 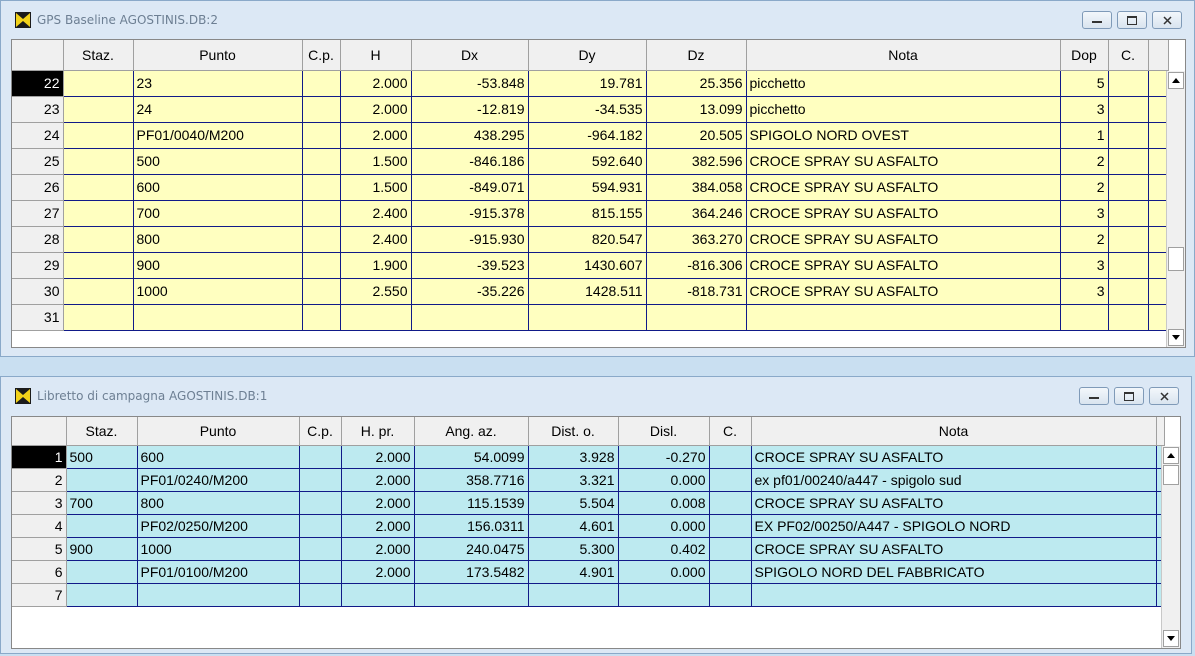 I want to click on row-number: 27, so click(x=38, y=213).